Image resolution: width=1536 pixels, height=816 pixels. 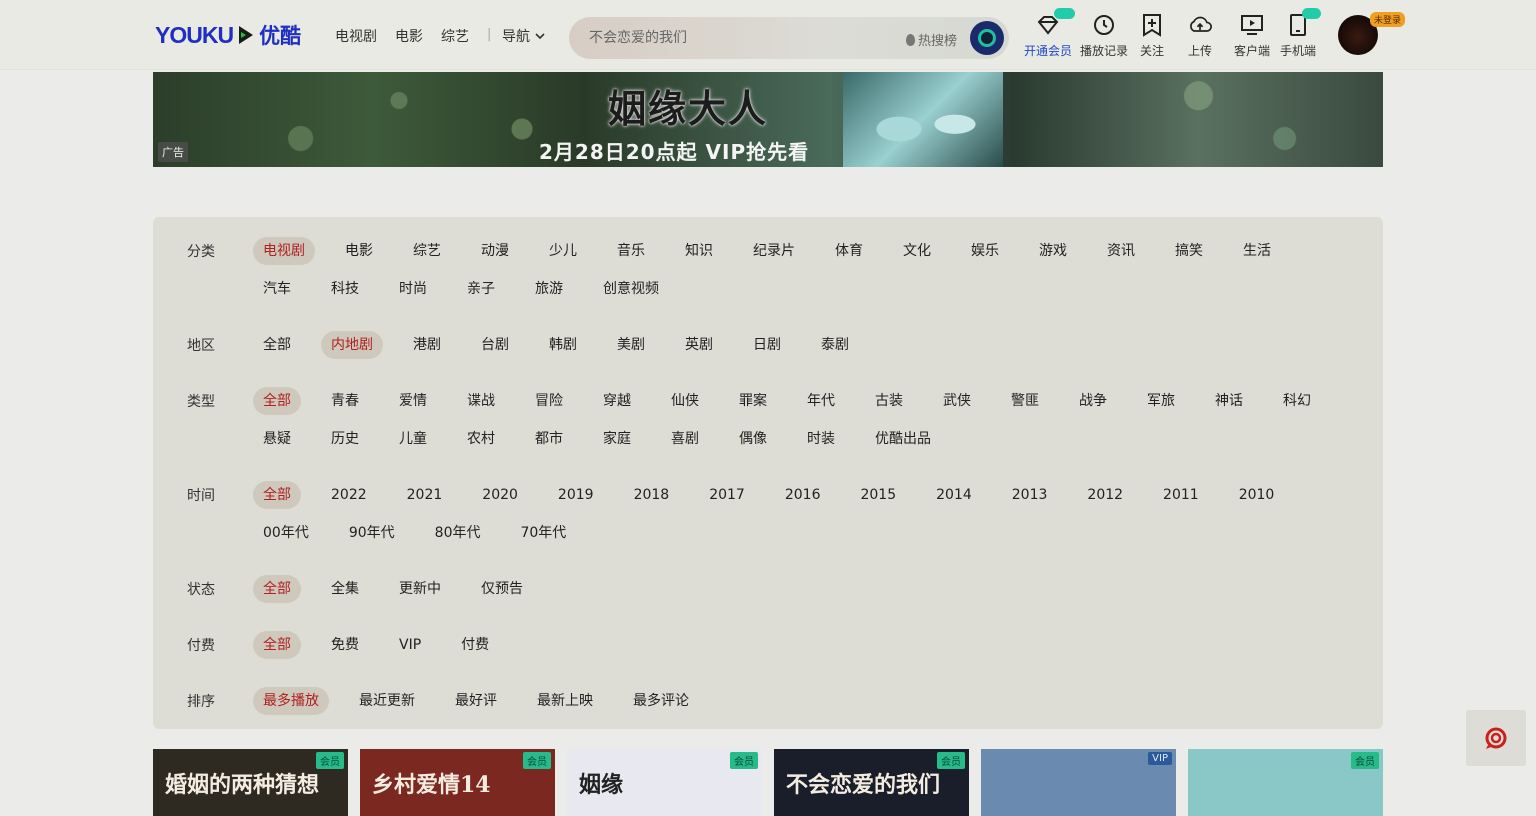 I want to click on filter-option: 最多播放, so click(x=291, y=701).